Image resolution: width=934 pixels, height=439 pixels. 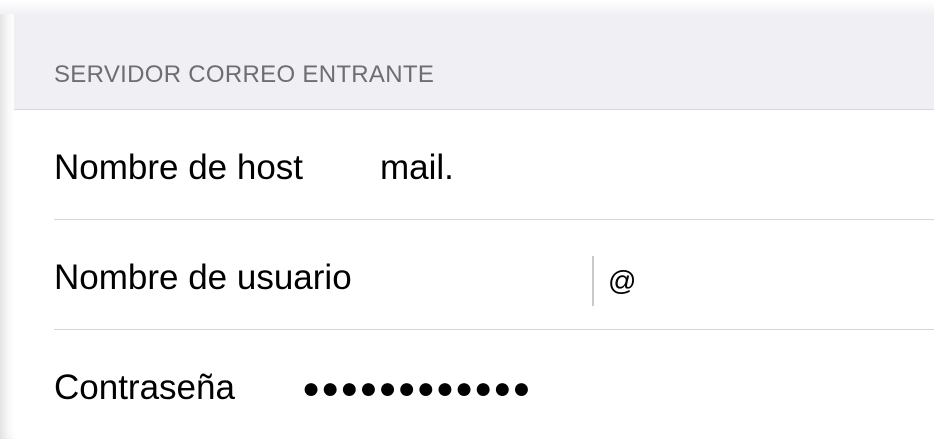 What do you see at coordinates (416, 389) in the screenshot?
I see `password-field: ●●●●●●●●●●●●` at bounding box center [416, 389].